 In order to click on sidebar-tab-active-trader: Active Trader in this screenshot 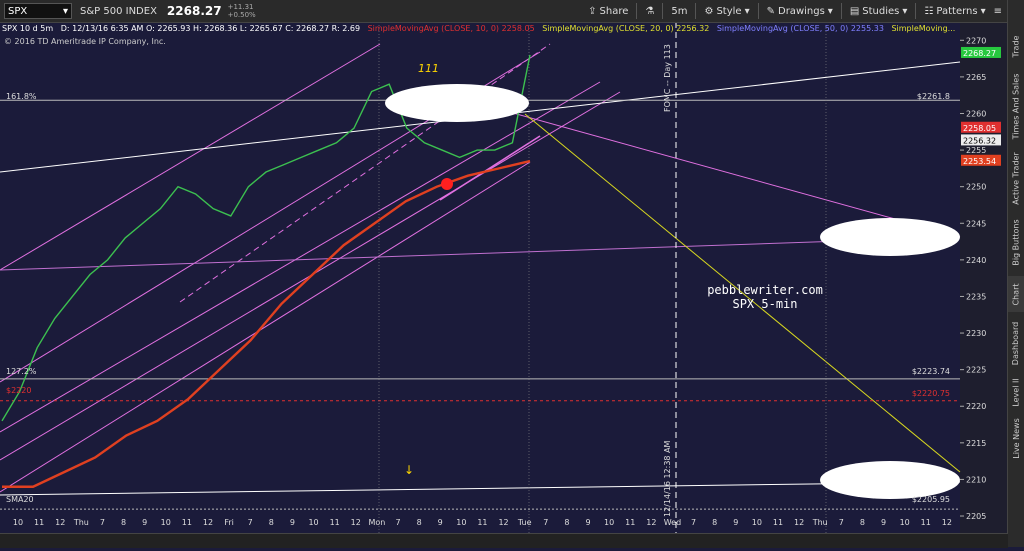, I will do `click(1016, 178)`.